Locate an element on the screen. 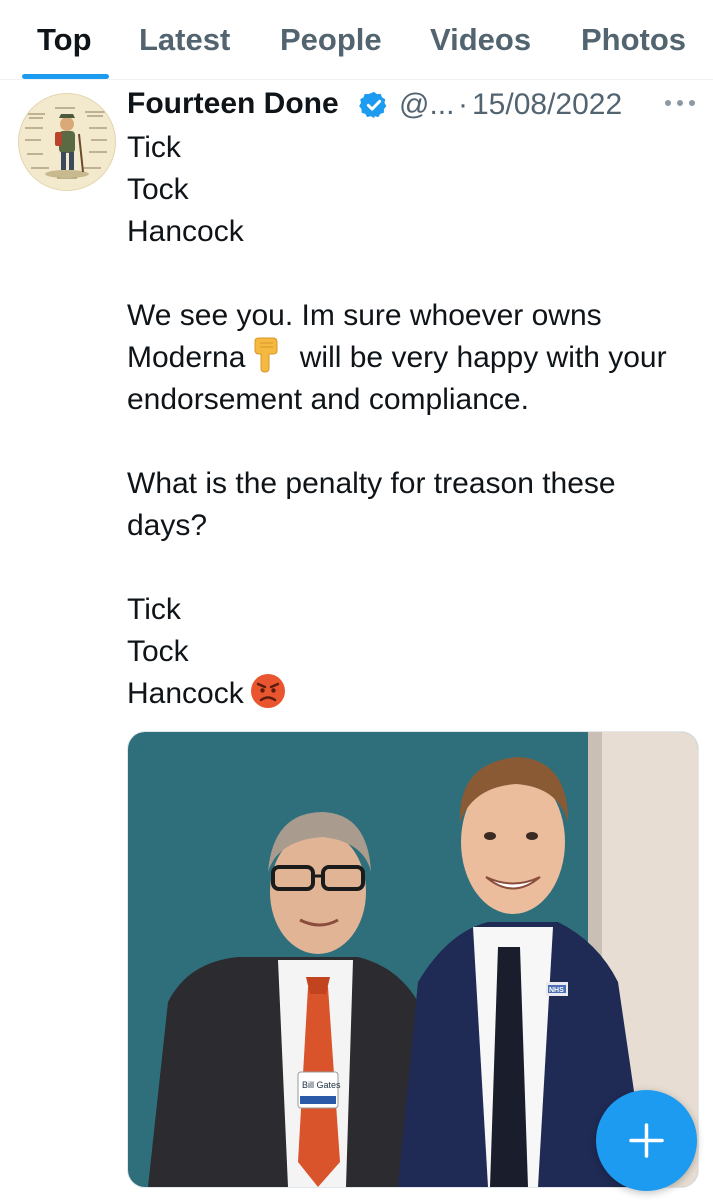 The image size is (713, 1200). author-avatar is located at coordinates (67, 142).